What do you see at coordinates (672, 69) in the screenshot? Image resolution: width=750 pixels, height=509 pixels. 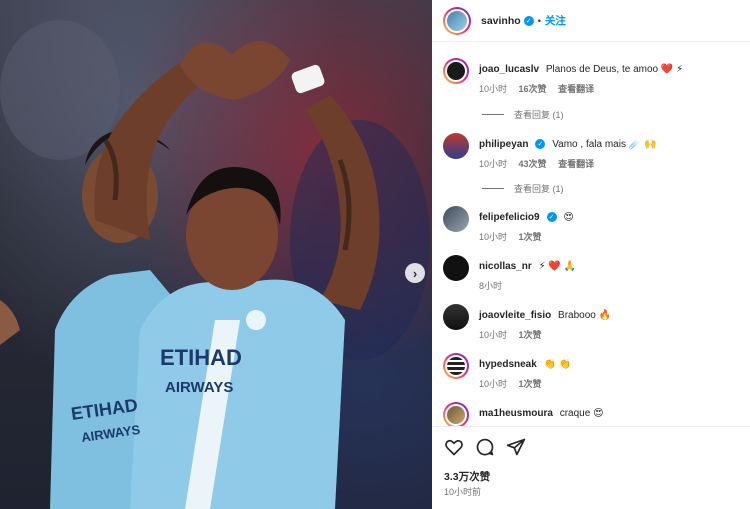 I see `comment-emoji: ❤️ ⚡` at bounding box center [672, 69].